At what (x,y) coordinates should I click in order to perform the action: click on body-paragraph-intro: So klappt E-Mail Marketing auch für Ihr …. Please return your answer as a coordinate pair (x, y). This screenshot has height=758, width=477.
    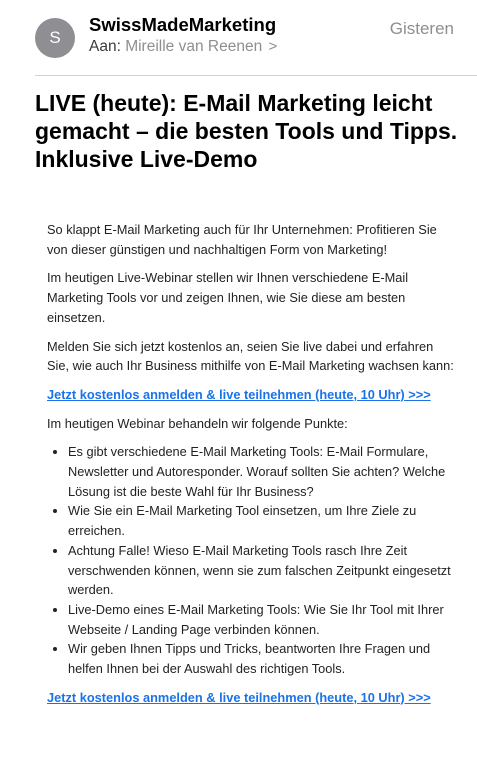
    Looking at the image, I should click on (242, 239).